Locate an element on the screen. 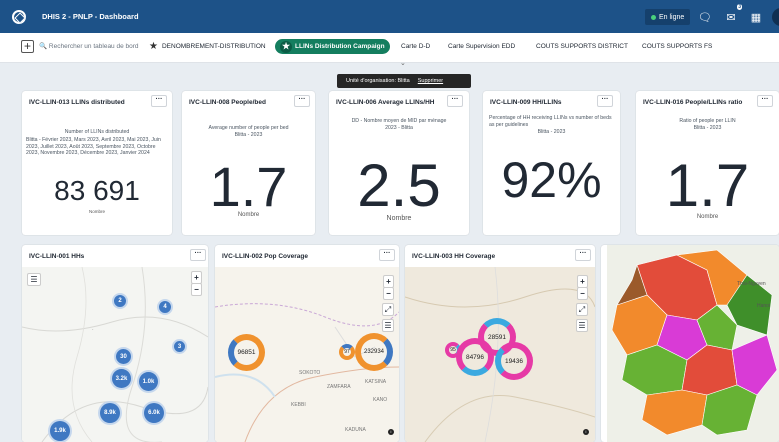 This screenshot has height=442, width=779. map-cluster: 1.0k is located at coordinates (148, 381).